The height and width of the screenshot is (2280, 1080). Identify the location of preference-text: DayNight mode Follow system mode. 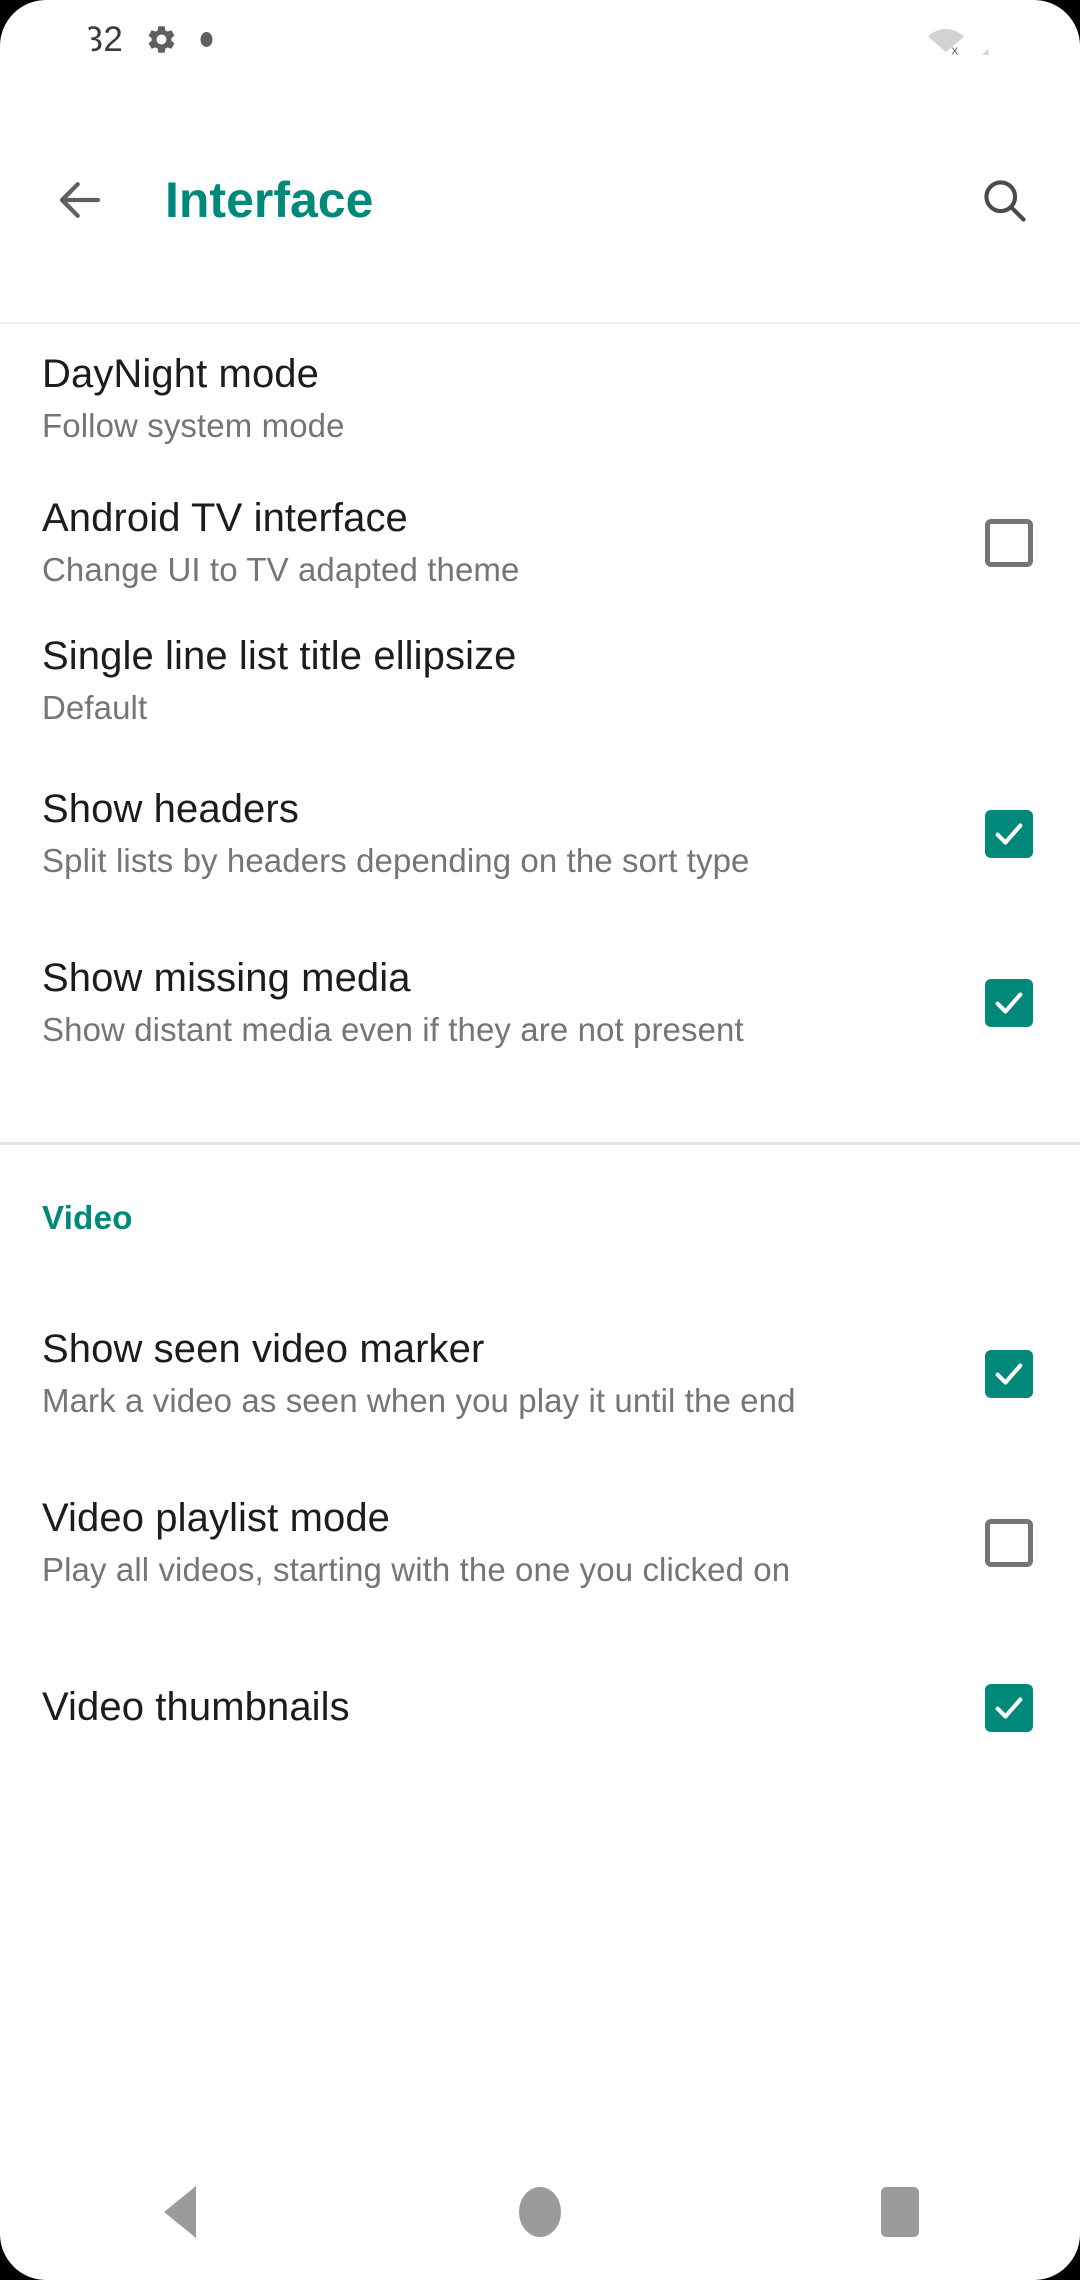
(509, 399).